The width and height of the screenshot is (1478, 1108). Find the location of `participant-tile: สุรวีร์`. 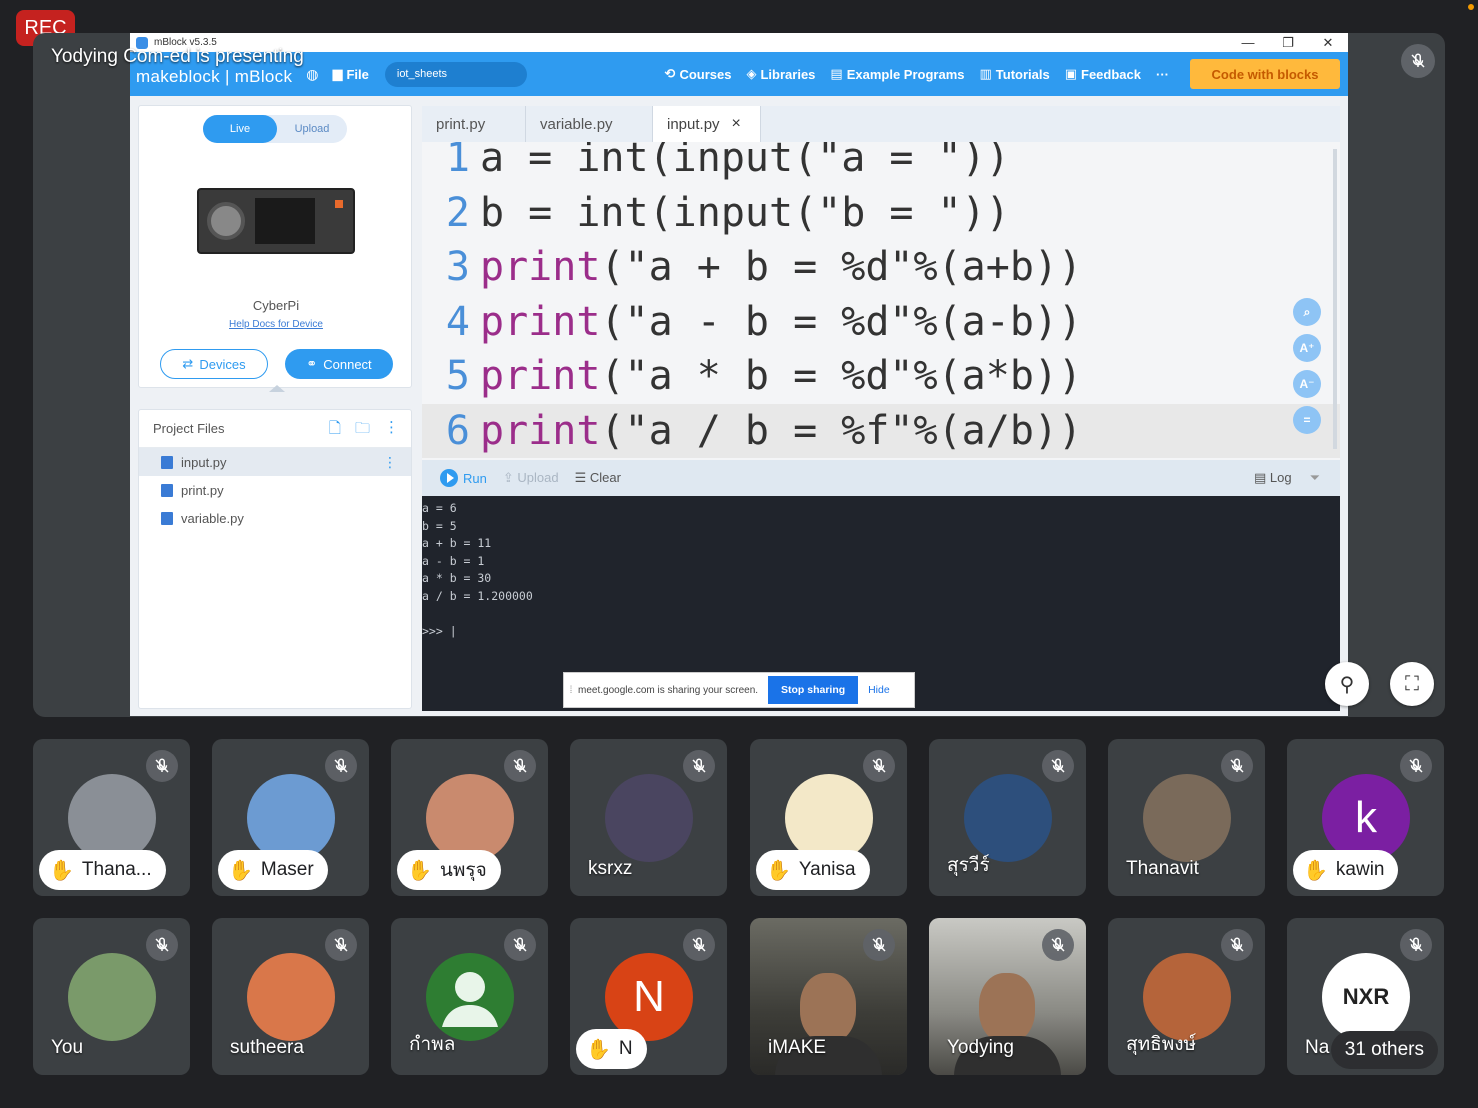

participant-tile: สุรวีร์ is located at coordinates (1007, 817).